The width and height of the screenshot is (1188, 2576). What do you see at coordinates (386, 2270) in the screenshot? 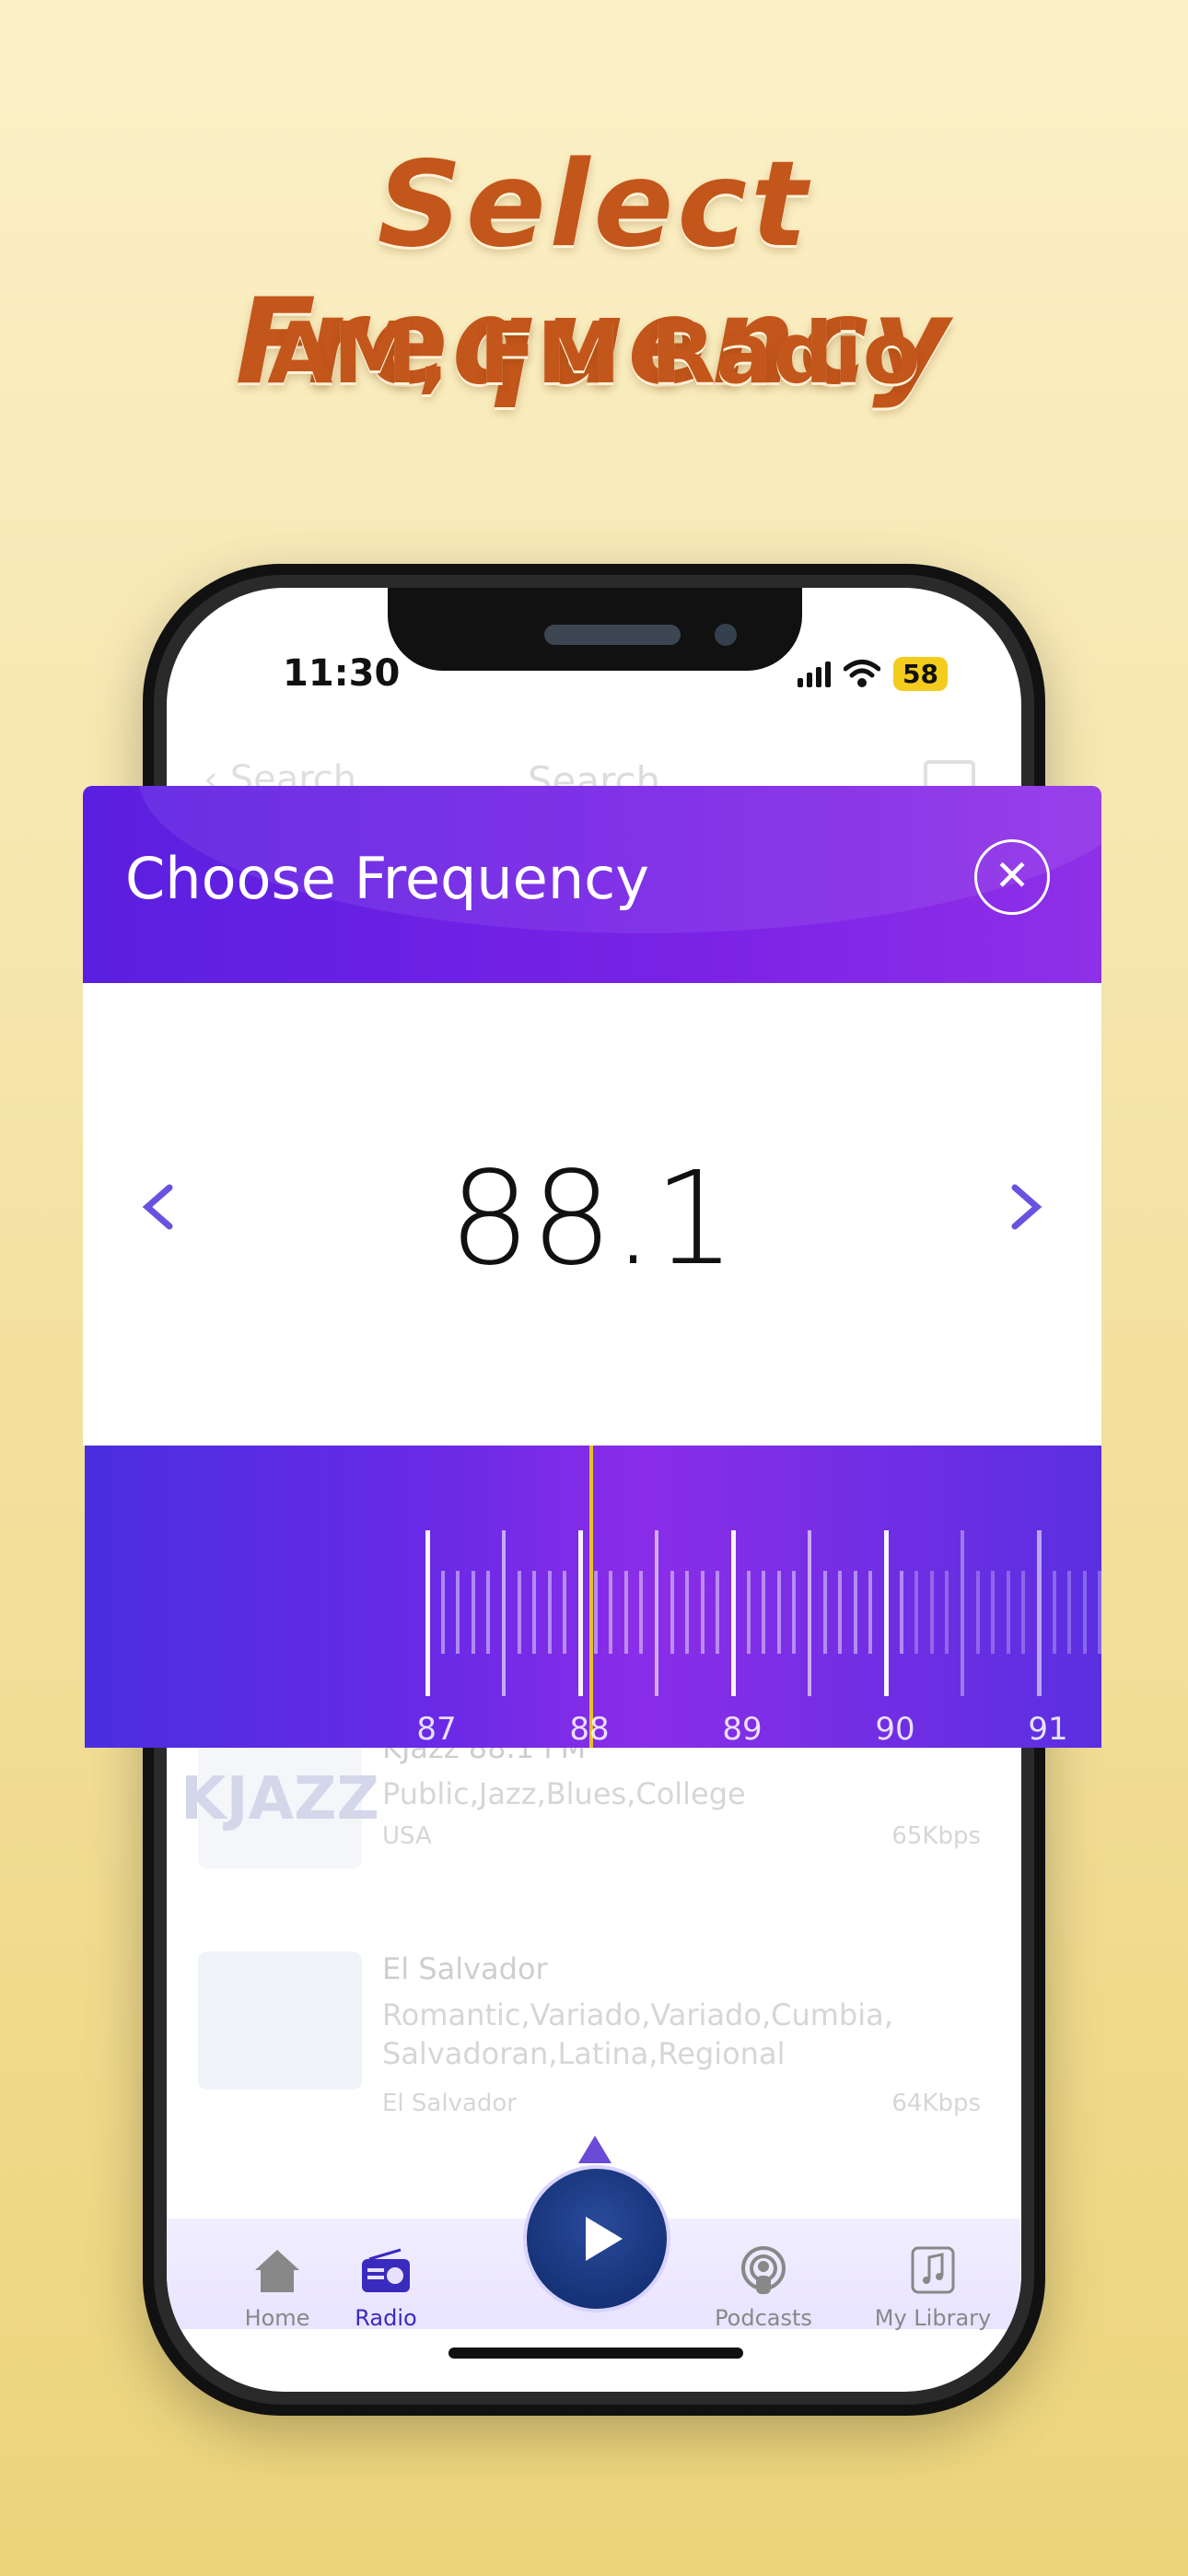
I see `radio-icon` at bounding box center [386, 2270].